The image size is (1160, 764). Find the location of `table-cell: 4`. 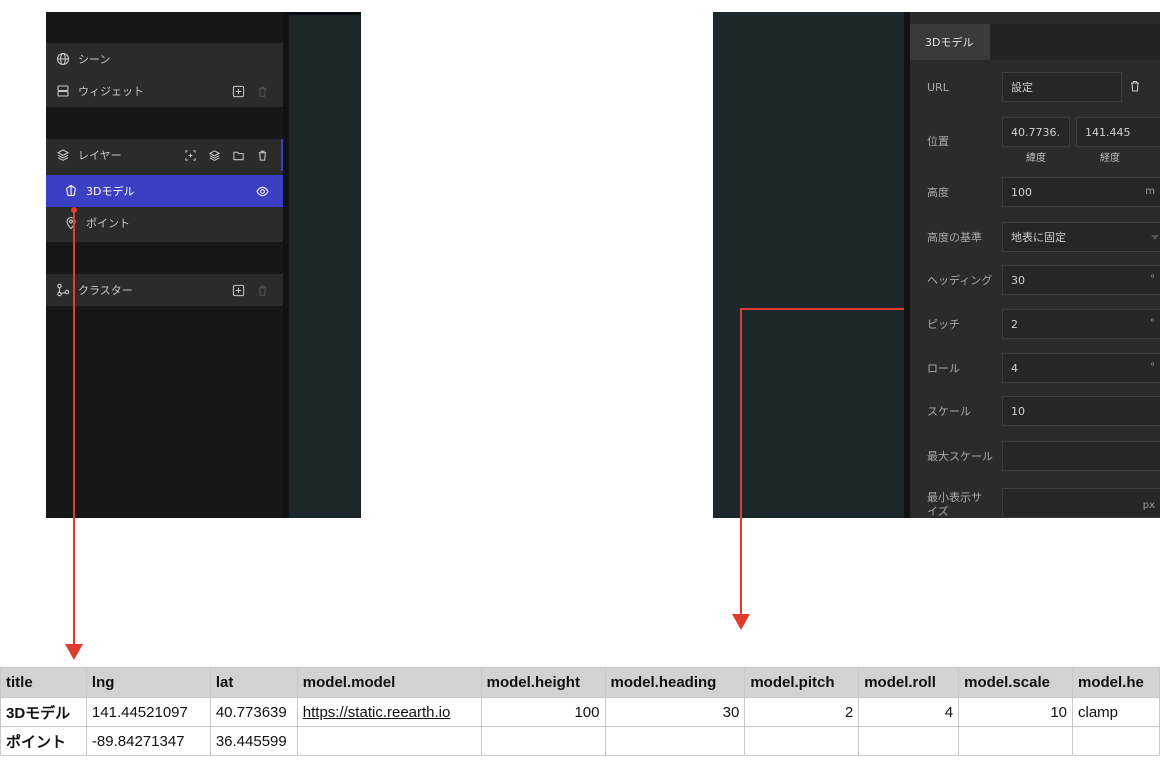

table-cell: 4 is located at coordinates (909, 712).